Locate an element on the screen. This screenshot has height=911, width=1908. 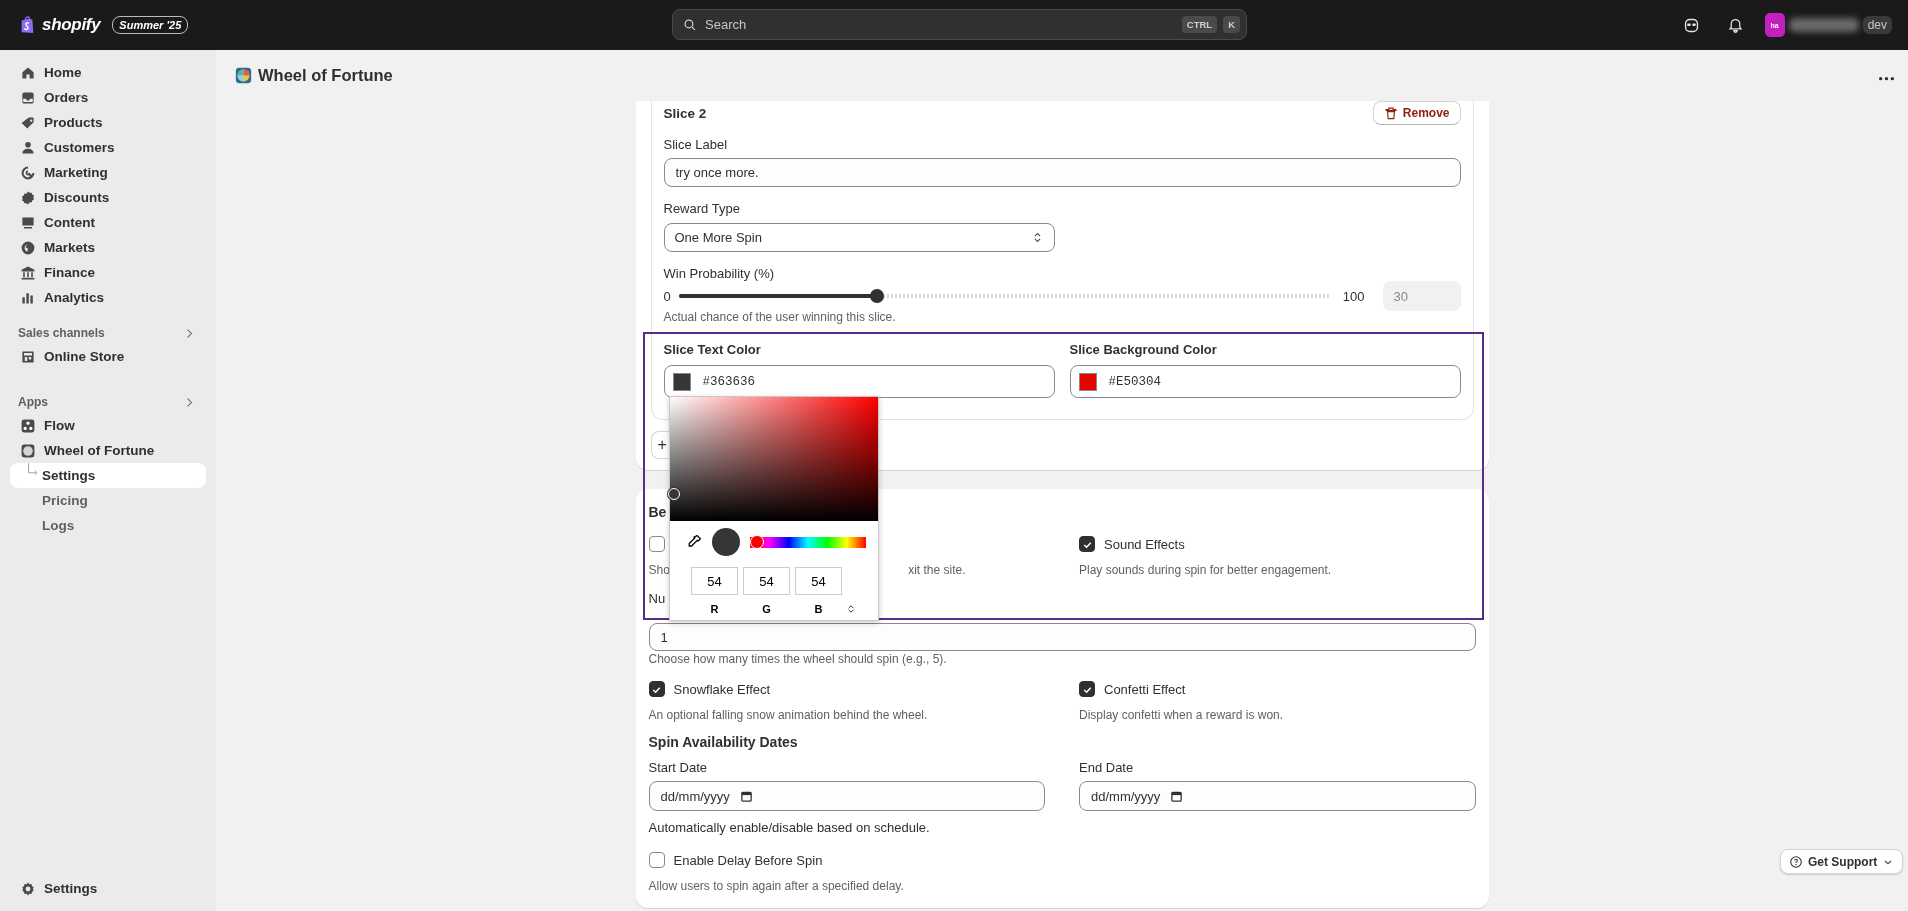
nav-item: Pricing is located at coordinates (108, 500).